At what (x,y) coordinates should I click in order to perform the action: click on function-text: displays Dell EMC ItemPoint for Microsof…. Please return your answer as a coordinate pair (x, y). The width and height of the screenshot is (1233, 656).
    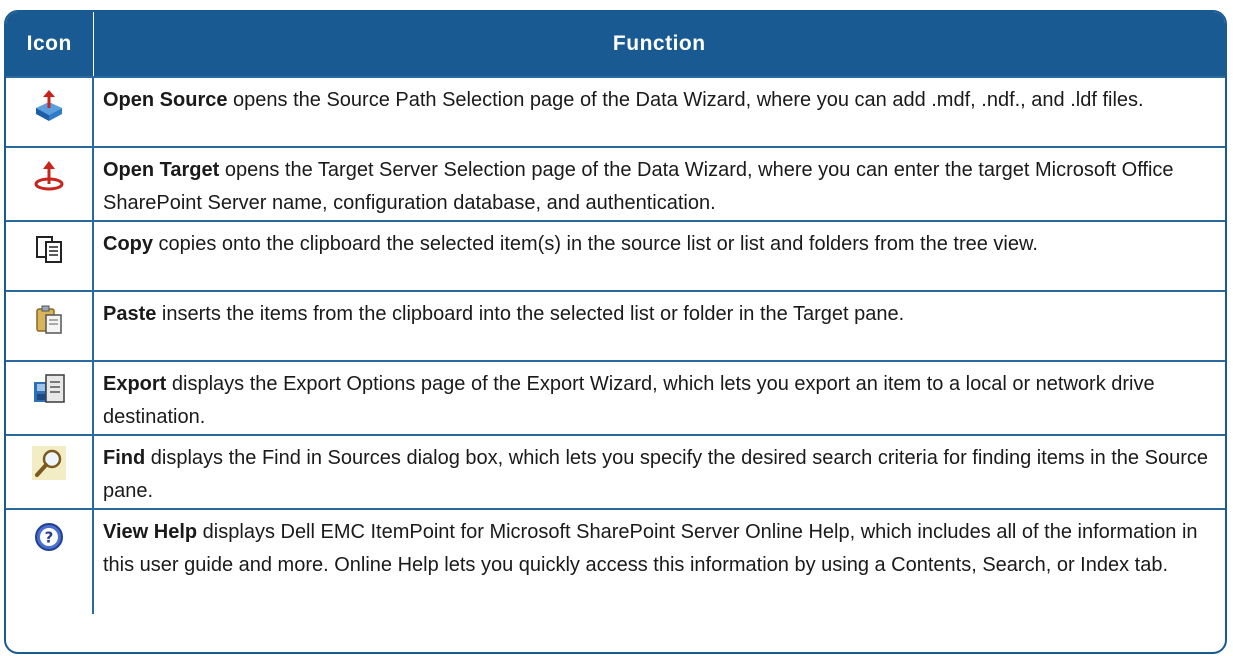
    Looking at the image, I should click on (650, 548).